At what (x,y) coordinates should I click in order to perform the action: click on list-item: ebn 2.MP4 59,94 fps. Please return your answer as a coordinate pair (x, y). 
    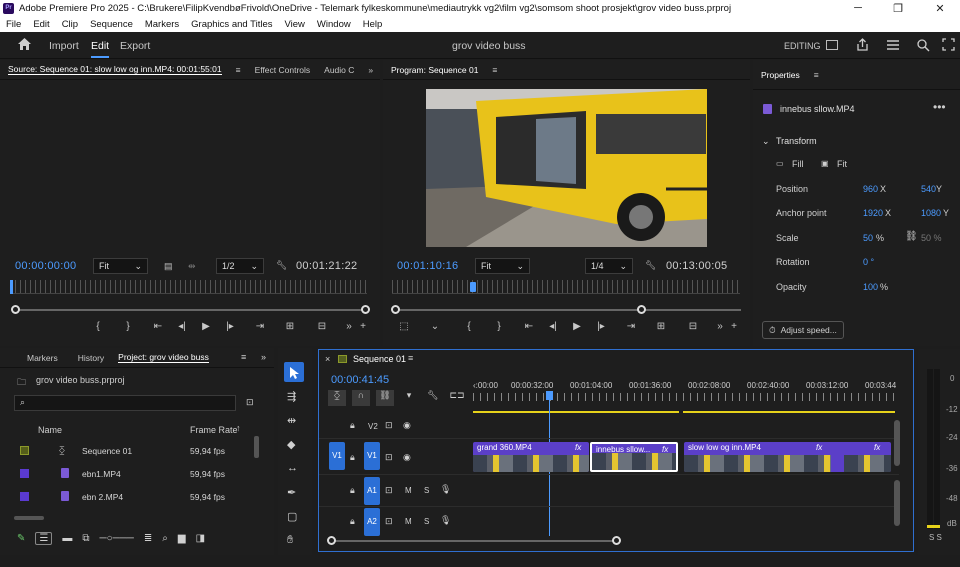
    Looking at the image, I should click on (129, 497).